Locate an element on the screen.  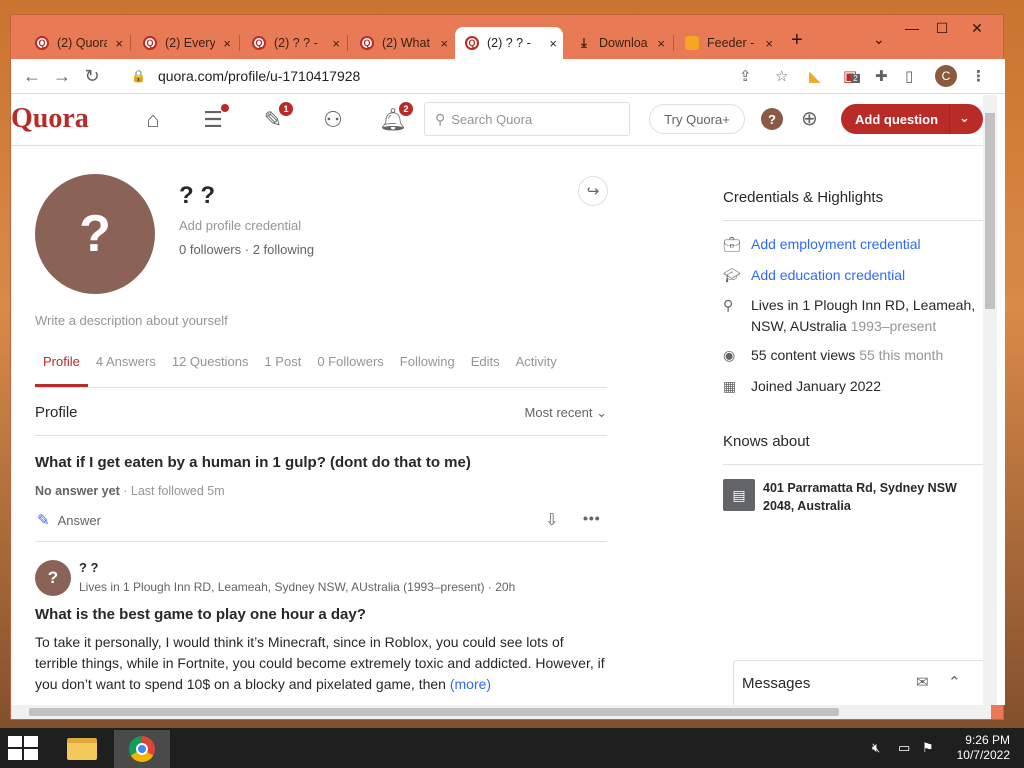
following-list-icon: ☰ is located at coordinates (214, 119).